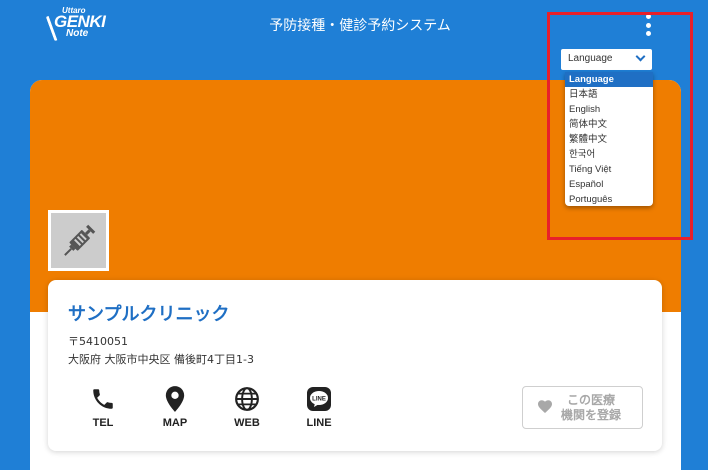 The height and width of the screenshot is (470, 708). I want to click on register-button-text: この医療 機関を登録, so click(591, 407).